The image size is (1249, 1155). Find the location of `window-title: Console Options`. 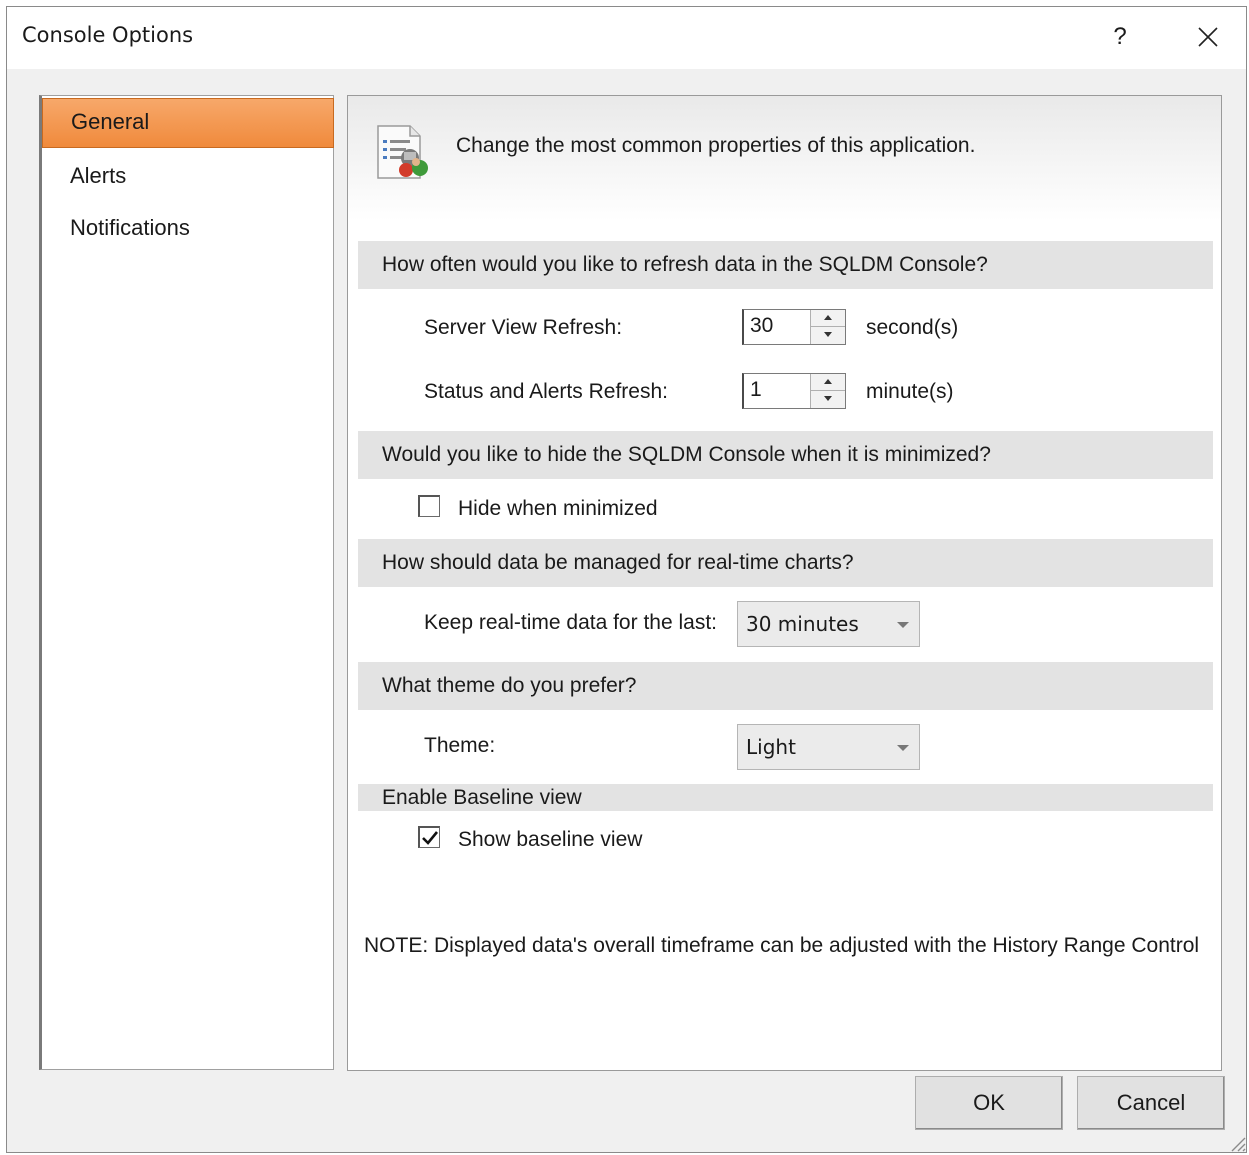

window-title: Console Options is located at coordinates (108, 35).